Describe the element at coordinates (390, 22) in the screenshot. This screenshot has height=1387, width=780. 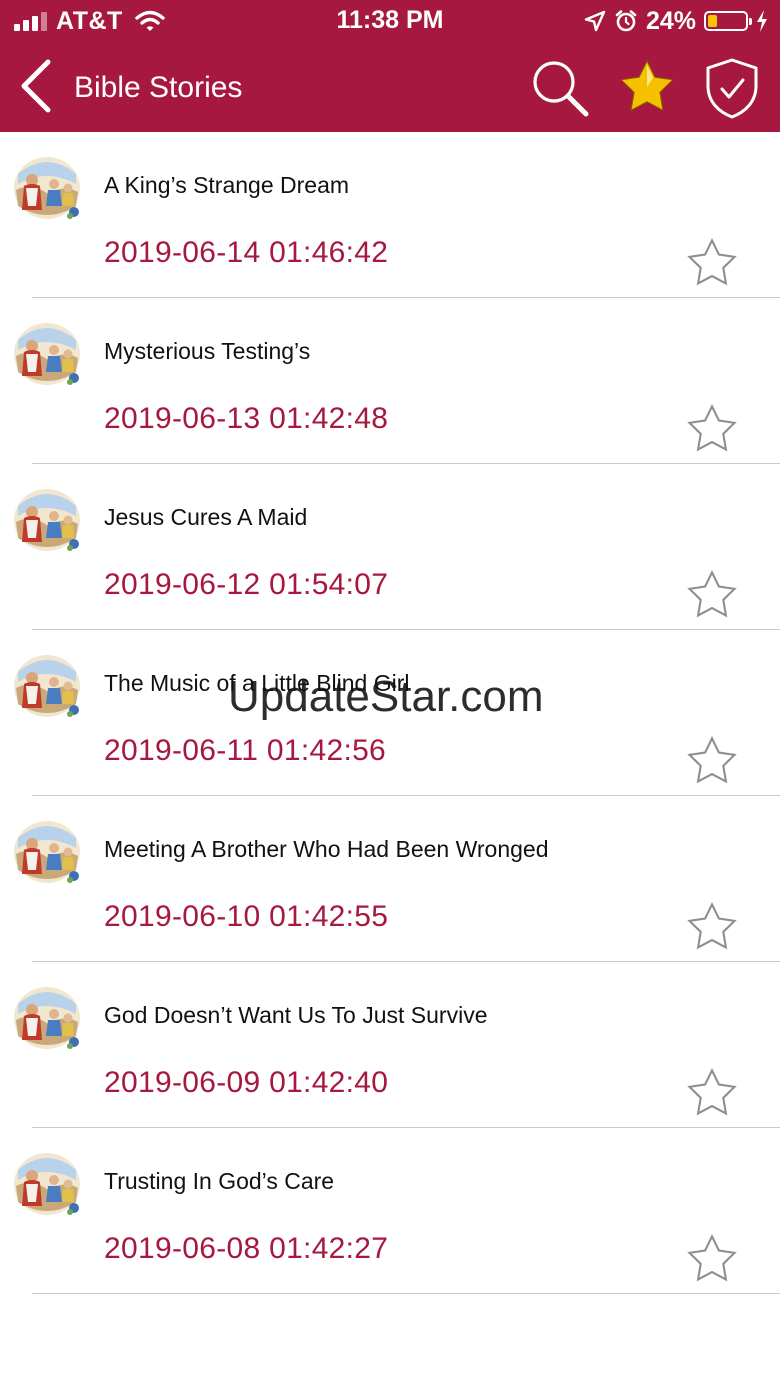
I see `status-bar: AT&T 11:38 PM 24%` at that location.